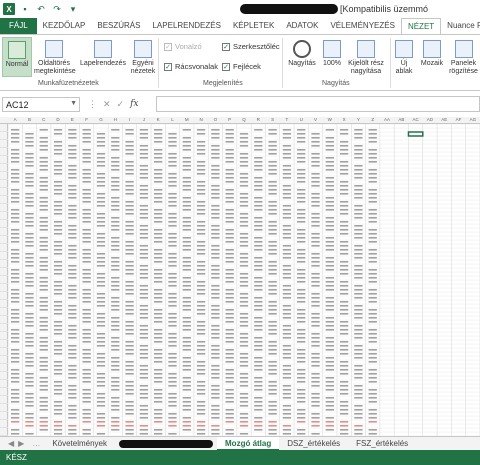 This screenshot has width=480, height=465. I want to click on zoom-button: Nagyítás, so click(302, 57).